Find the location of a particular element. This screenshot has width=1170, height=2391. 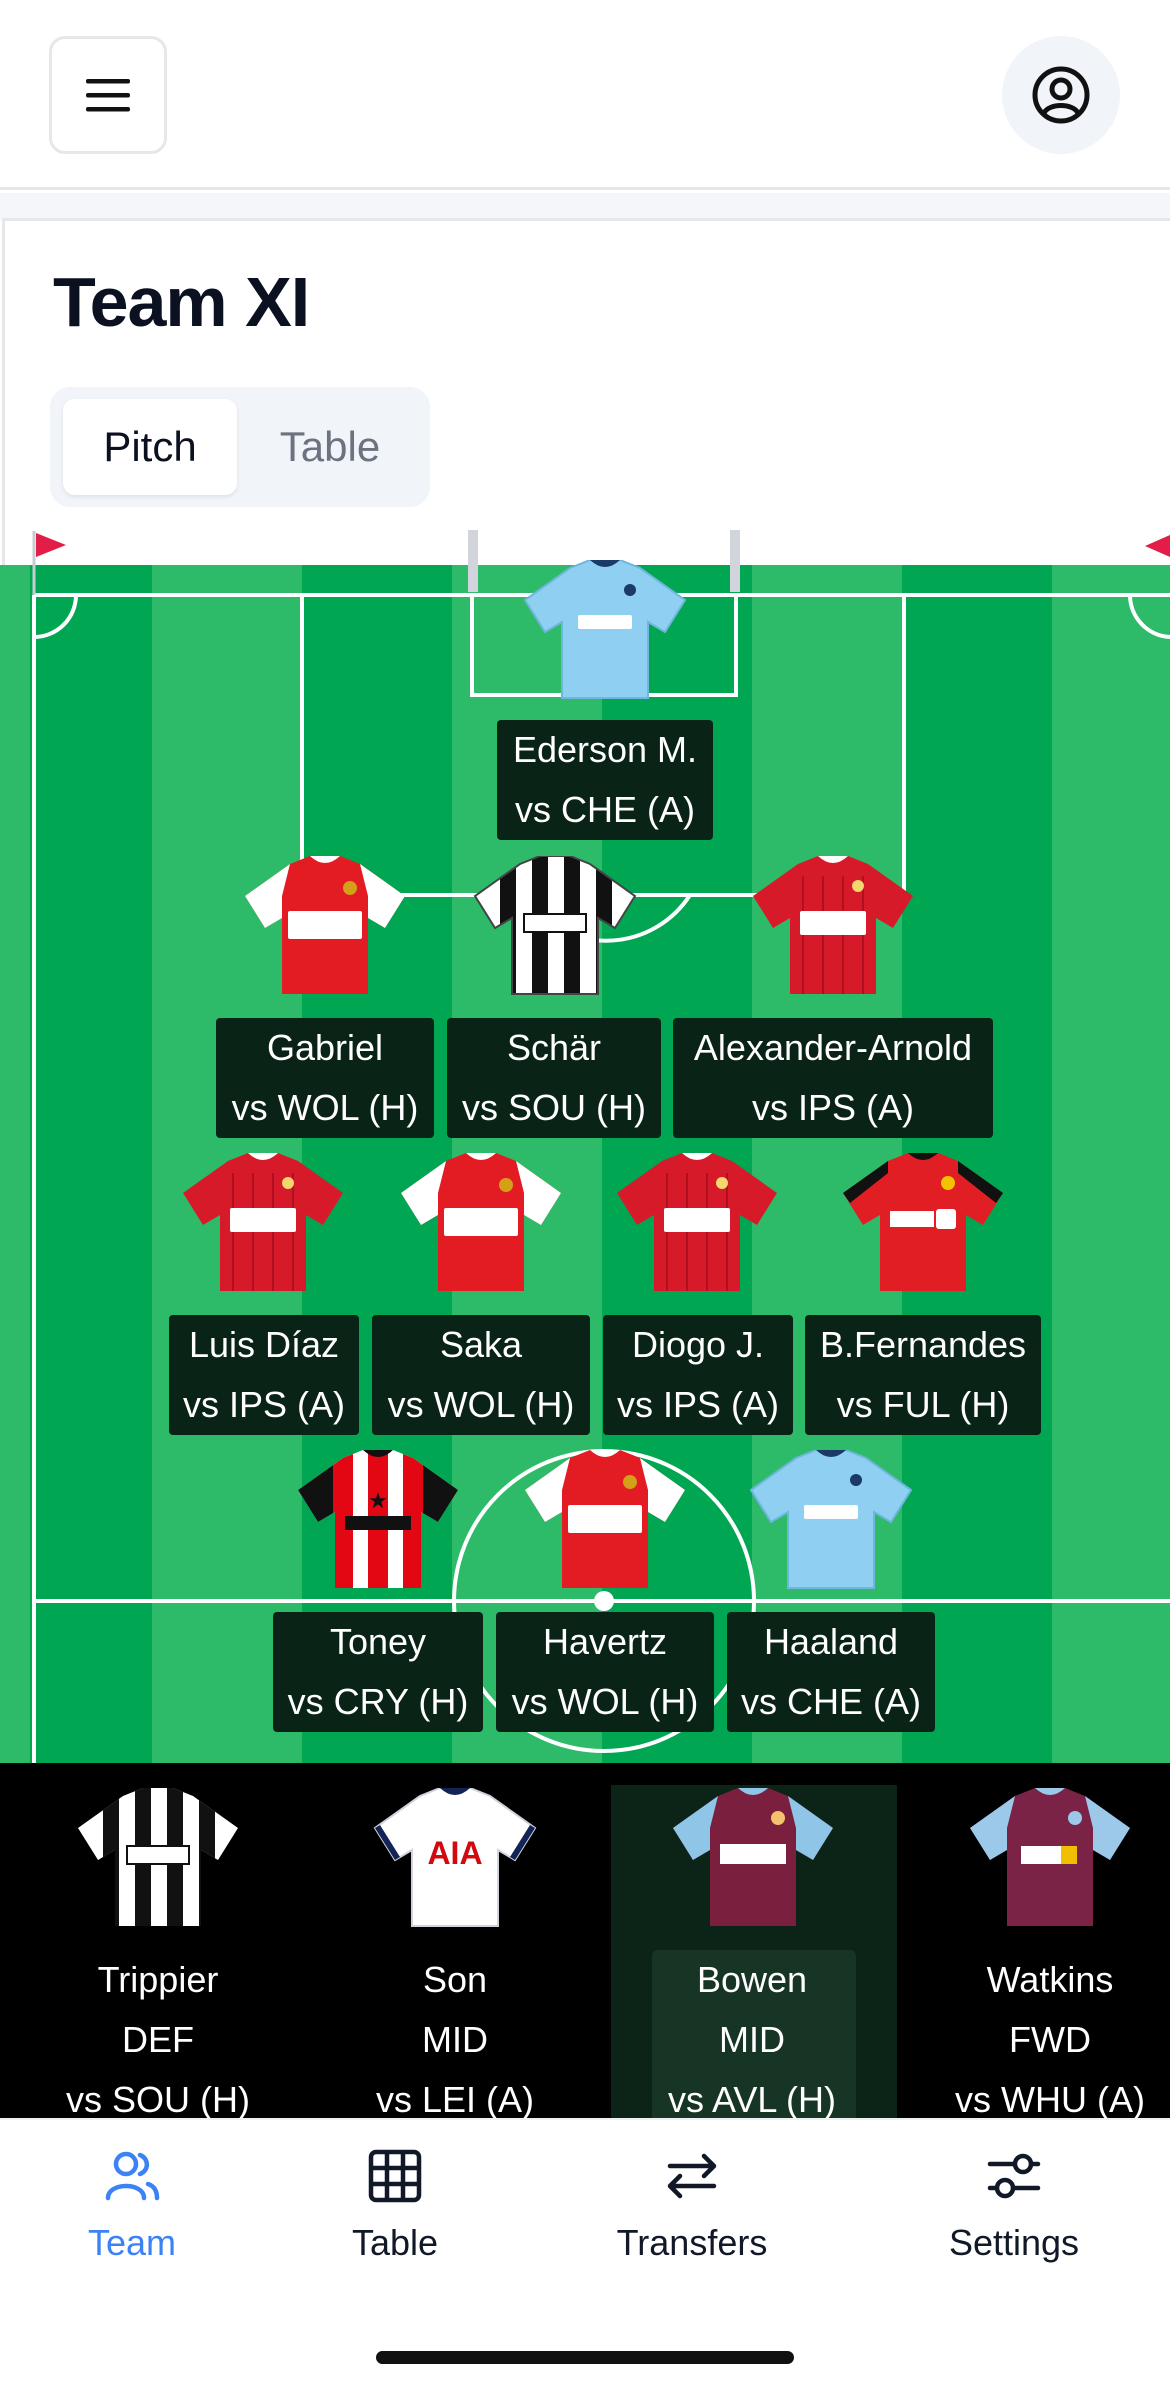

nav-table: Table is located at coordinates (395, 2210).